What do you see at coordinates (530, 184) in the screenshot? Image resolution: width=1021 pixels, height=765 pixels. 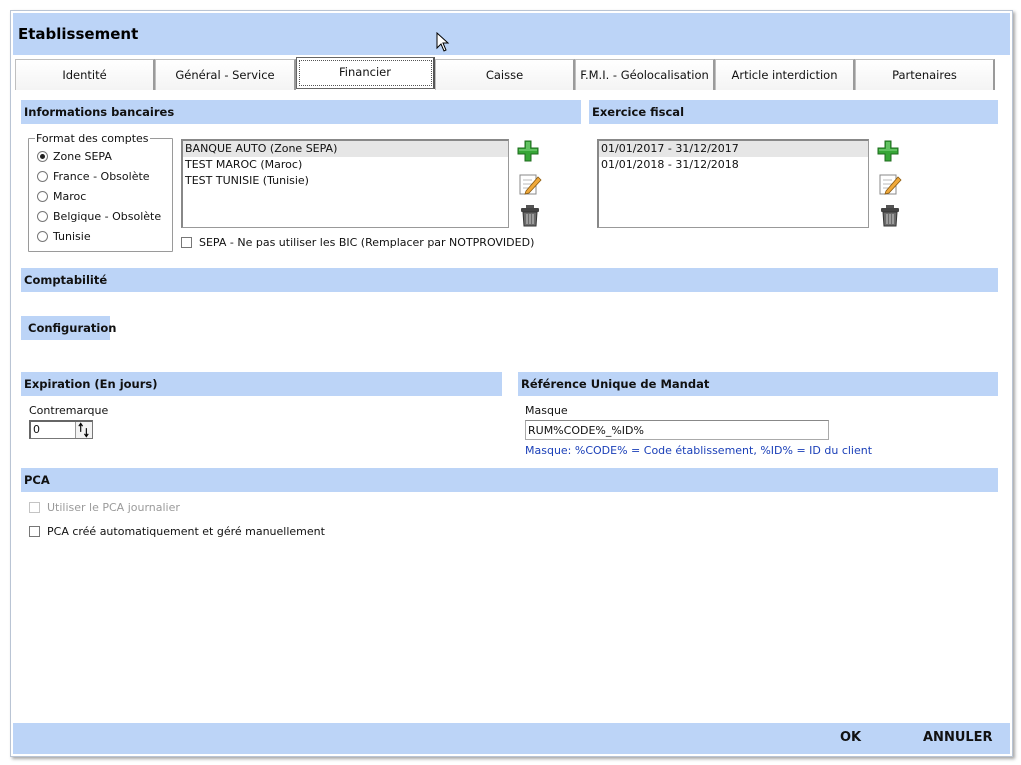 I see `edit-bank-account-icon` at bounding box center [530, 184].